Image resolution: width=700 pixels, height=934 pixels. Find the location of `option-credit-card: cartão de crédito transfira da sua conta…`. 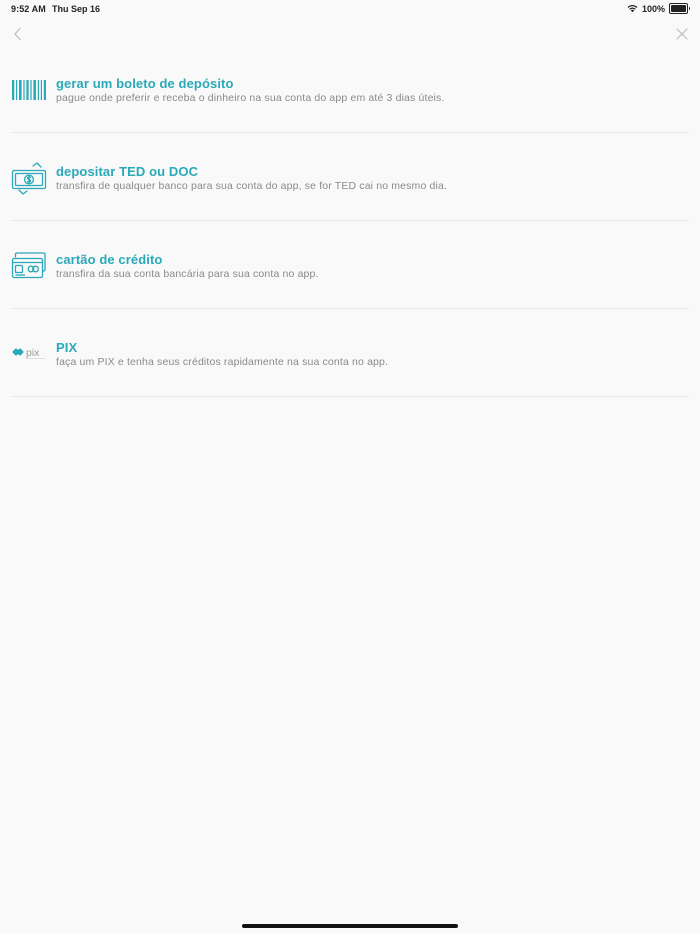

option-credit-card: cartão de crédito transfira da sua conta… is located at coordinates (350, 265).